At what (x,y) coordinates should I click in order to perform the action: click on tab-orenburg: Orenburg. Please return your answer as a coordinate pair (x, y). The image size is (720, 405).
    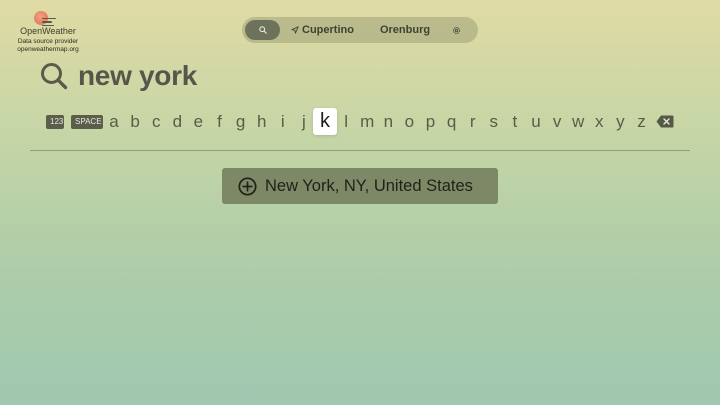
    Looking at the image, I should click on (405, 30).